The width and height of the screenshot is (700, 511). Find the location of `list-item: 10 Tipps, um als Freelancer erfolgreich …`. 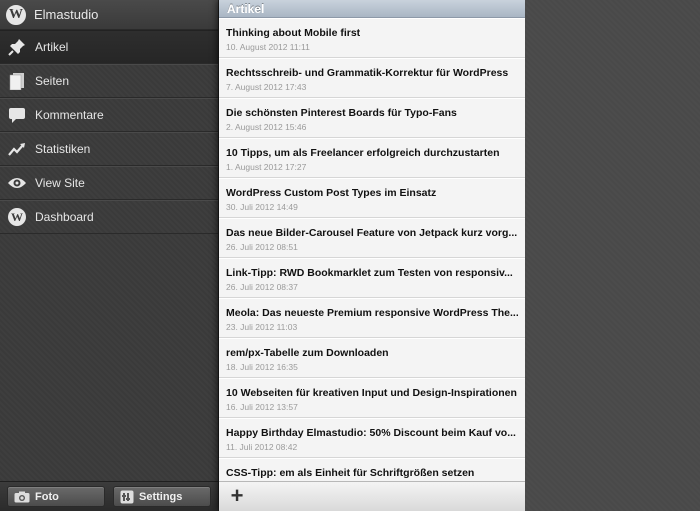

list-item: 10 Tipps, um als Freelancer erfolgreich … is located at coordinates (372, 158).